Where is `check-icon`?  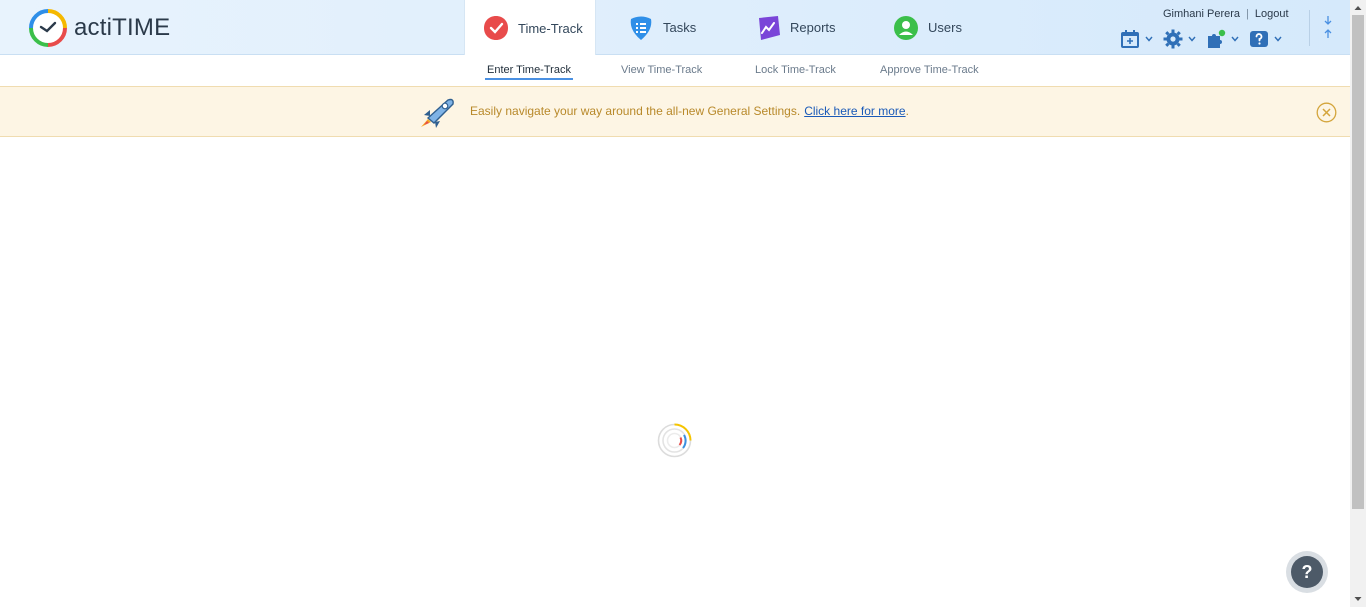 check-icon is located at coordinates (496, 28).